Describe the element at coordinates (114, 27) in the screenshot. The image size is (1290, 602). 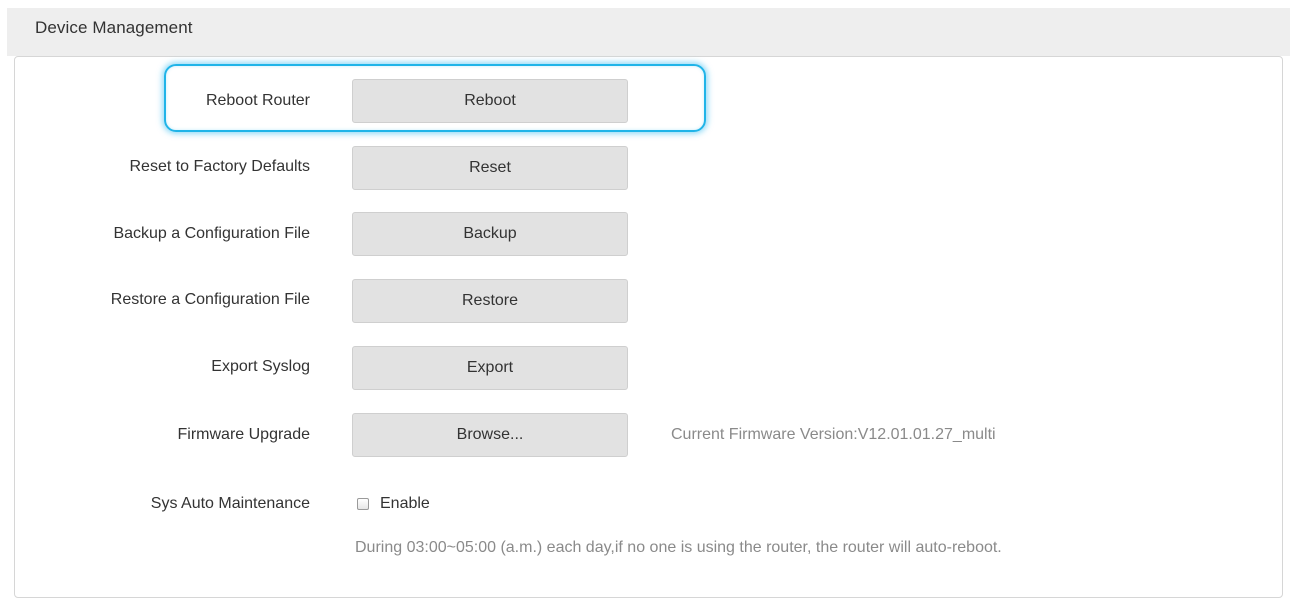
I see `section-title: Device Management` at that location.